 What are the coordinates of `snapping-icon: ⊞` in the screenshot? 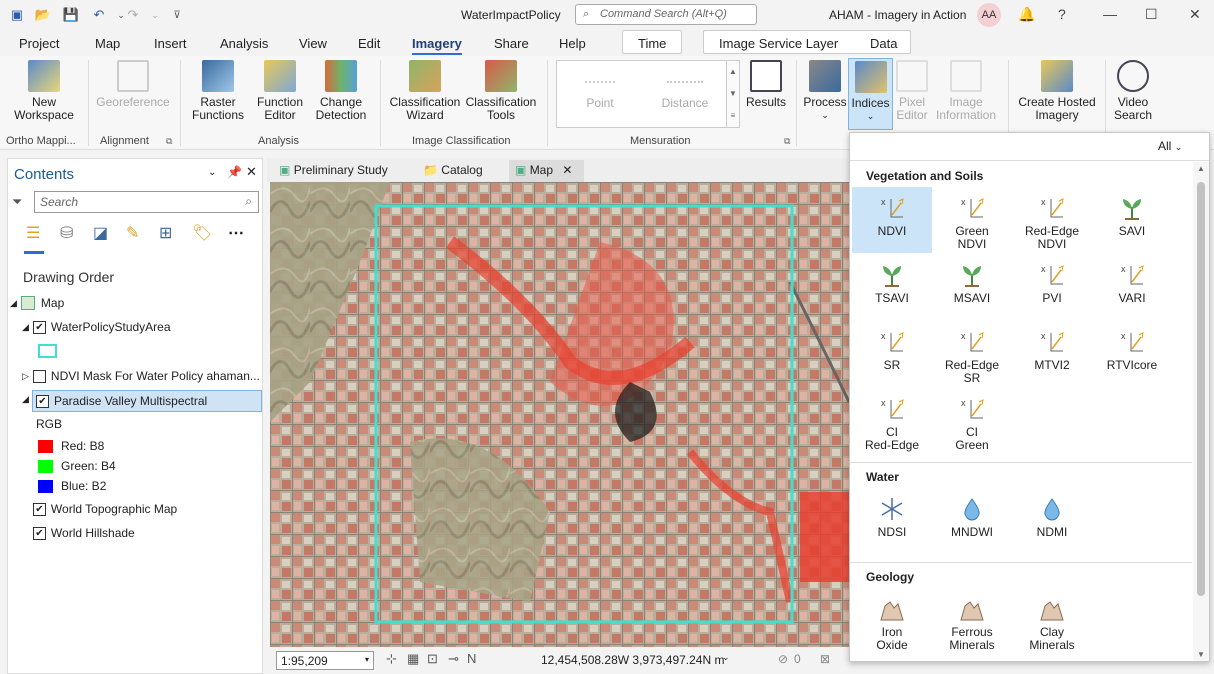 It's located at (165, 233).